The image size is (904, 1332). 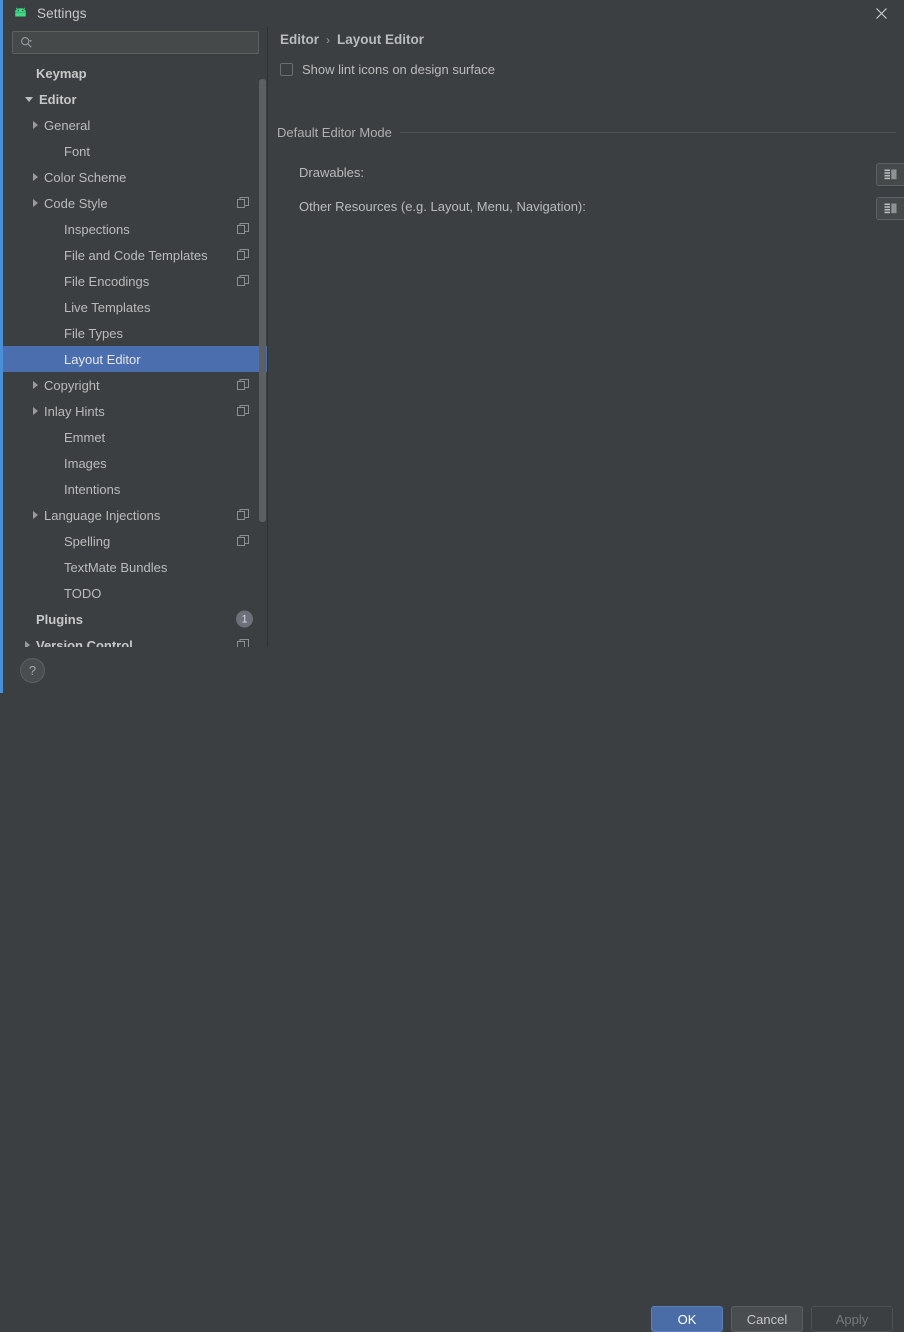 I want to click on sidebar-item-label: Code Style, so click(x=76, y=203).